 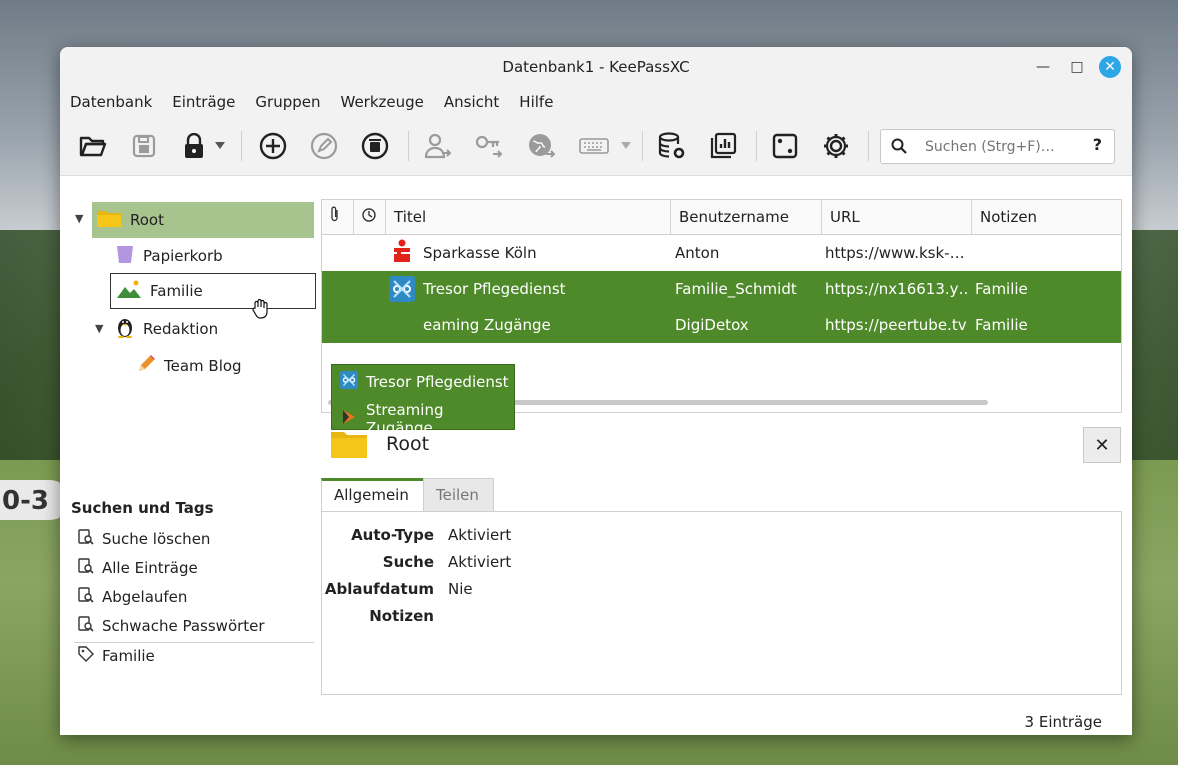 What do you see at coordinates (93, 146) in the screenshot?
I see `open-database-icon` at bounding box center [93, 146].